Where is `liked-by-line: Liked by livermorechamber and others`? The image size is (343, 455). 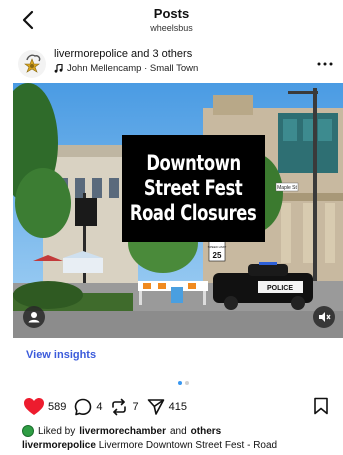
liked-by-line: Liked by livermorechamber and others is located at coordinates (121, 431).